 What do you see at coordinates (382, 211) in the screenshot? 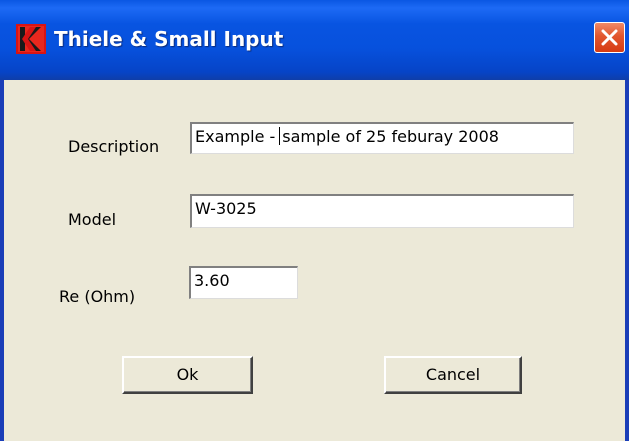
I see `model-field: W-3025` at bounding box center [382, 211].